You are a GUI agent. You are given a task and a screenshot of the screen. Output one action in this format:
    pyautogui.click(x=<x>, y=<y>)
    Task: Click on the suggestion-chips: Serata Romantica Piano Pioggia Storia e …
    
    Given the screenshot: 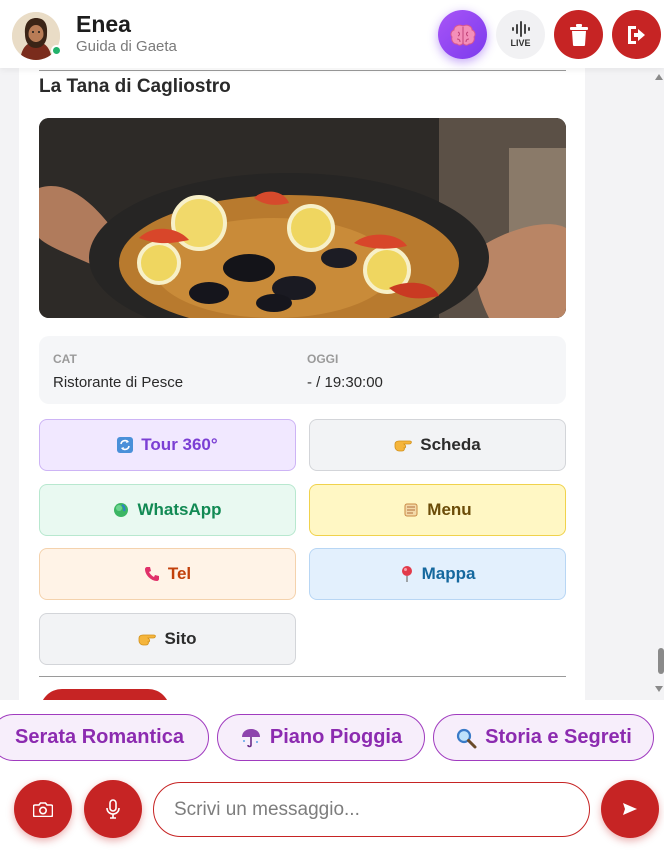 What is the action you would take?
    pyautogui.click(x=332, y=738)
    